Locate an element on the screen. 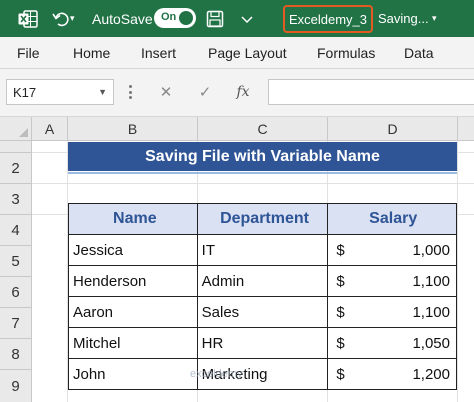  cell-name: Mitchel is located at coordinates (133, 343).